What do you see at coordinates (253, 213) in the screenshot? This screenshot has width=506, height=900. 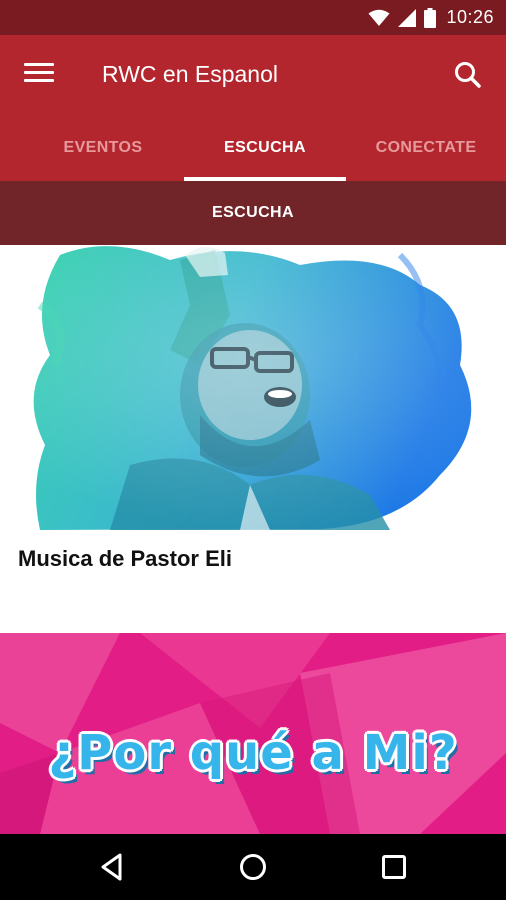 I see `section-header: ESCUCHA` at bounding box center [253, 213].